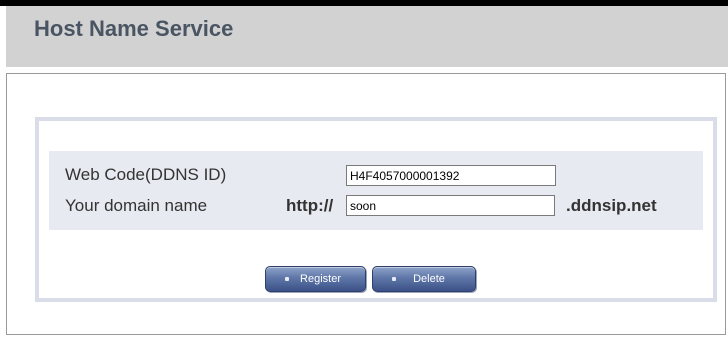 The height and width of the screenshot is (341, 728). Describe the element at coordinates (136, 205) in the screenshot. I see `domain-name-label: Your domain name` at that location.